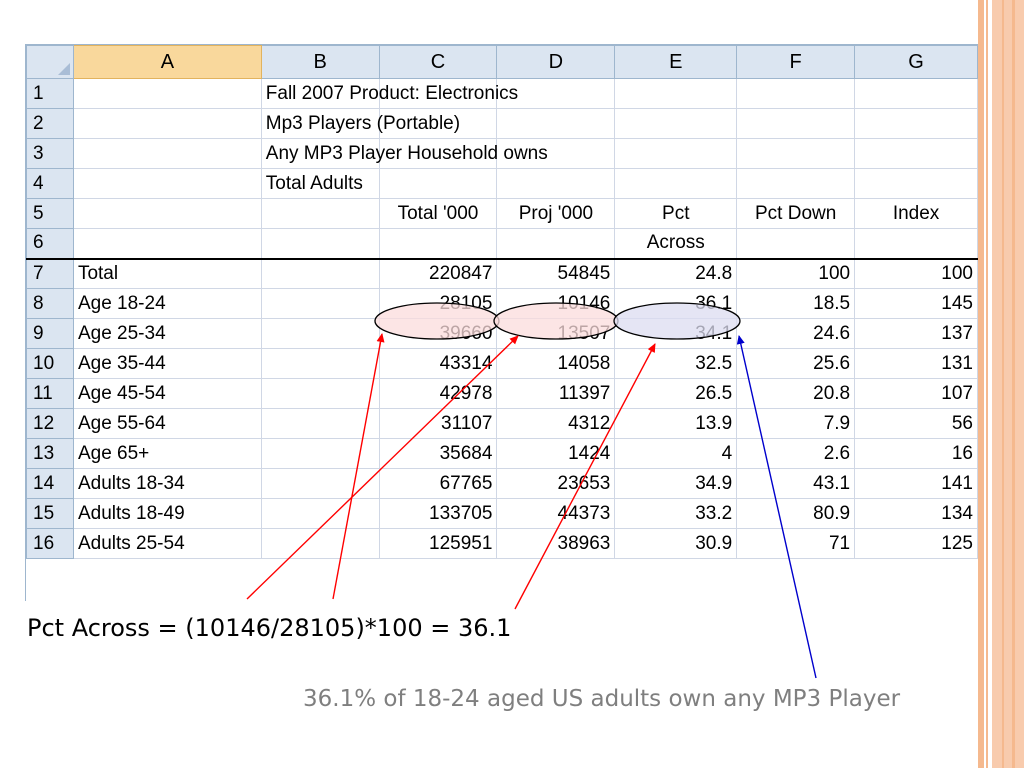 The image size is (1024, 768). I want to click on column-header-d: D, so click(556, 62).